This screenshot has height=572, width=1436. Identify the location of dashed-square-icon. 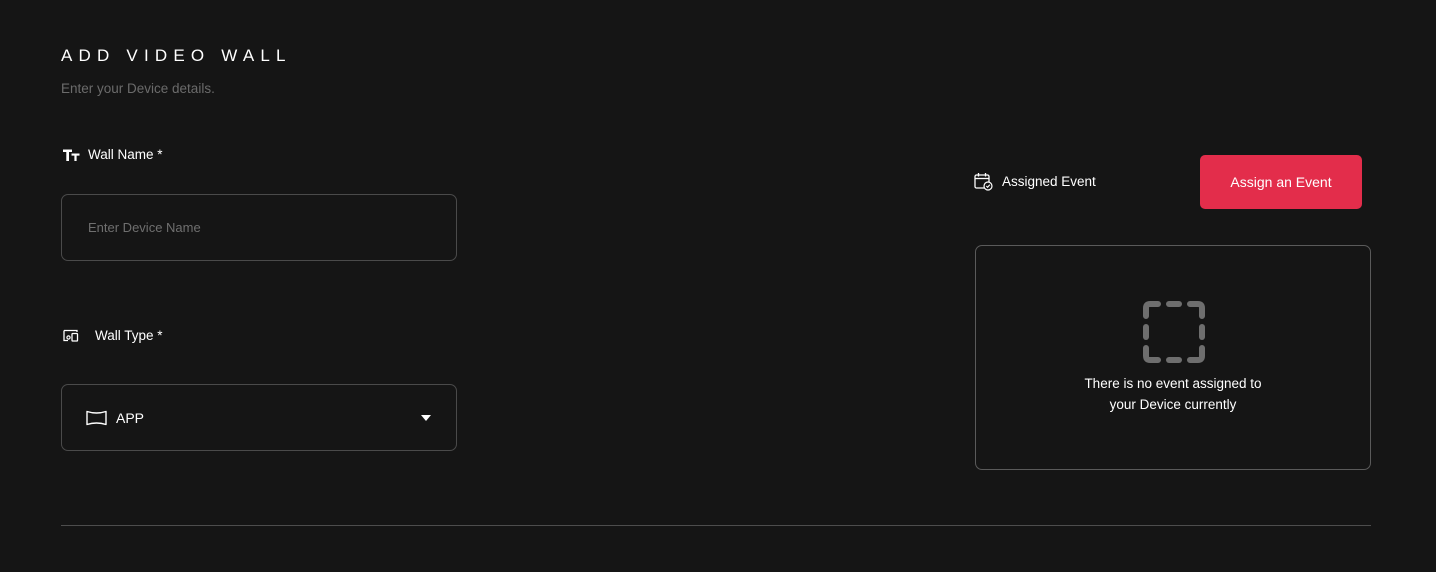
(1174, 332).